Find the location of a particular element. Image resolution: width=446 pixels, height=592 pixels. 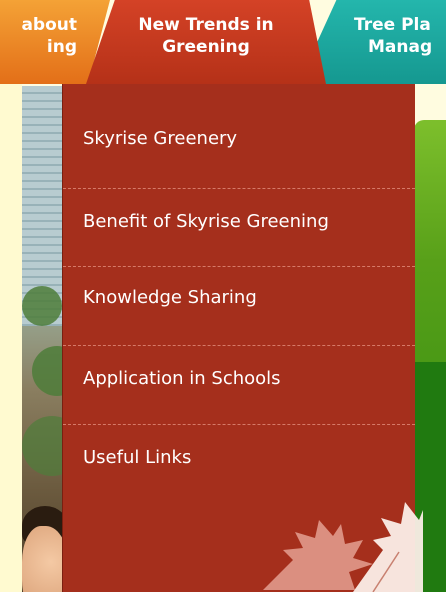

menu-item-label: Benefit of Skyrise Greening is located at coordinates (206, 221).